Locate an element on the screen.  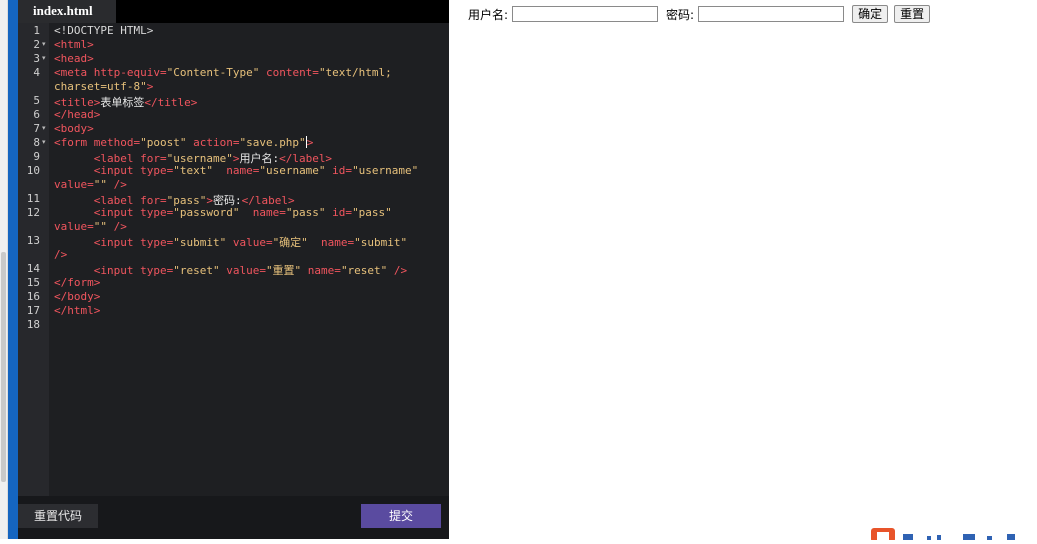
code-token: <meta is located at coordinates (74, 72).